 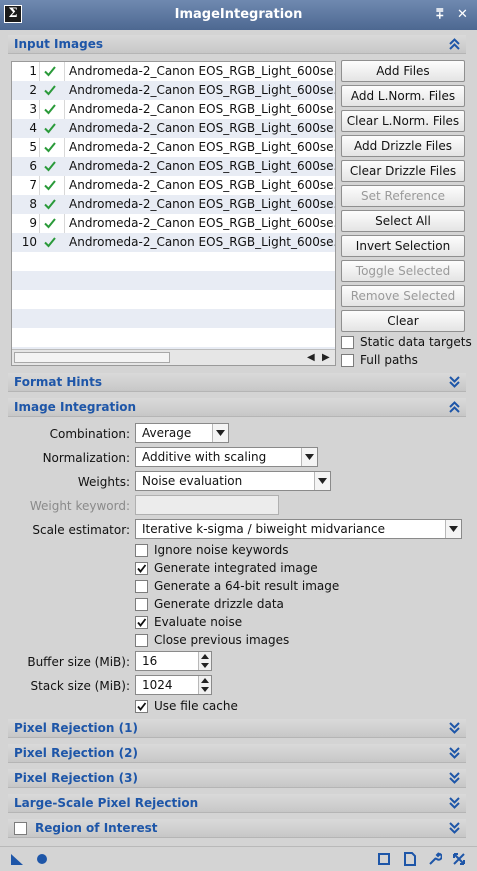 I want to click on row-number: 4, so click(x=33, y=128).